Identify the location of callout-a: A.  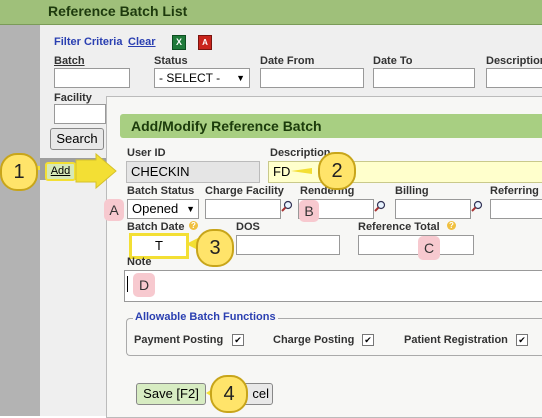
(114, 210).